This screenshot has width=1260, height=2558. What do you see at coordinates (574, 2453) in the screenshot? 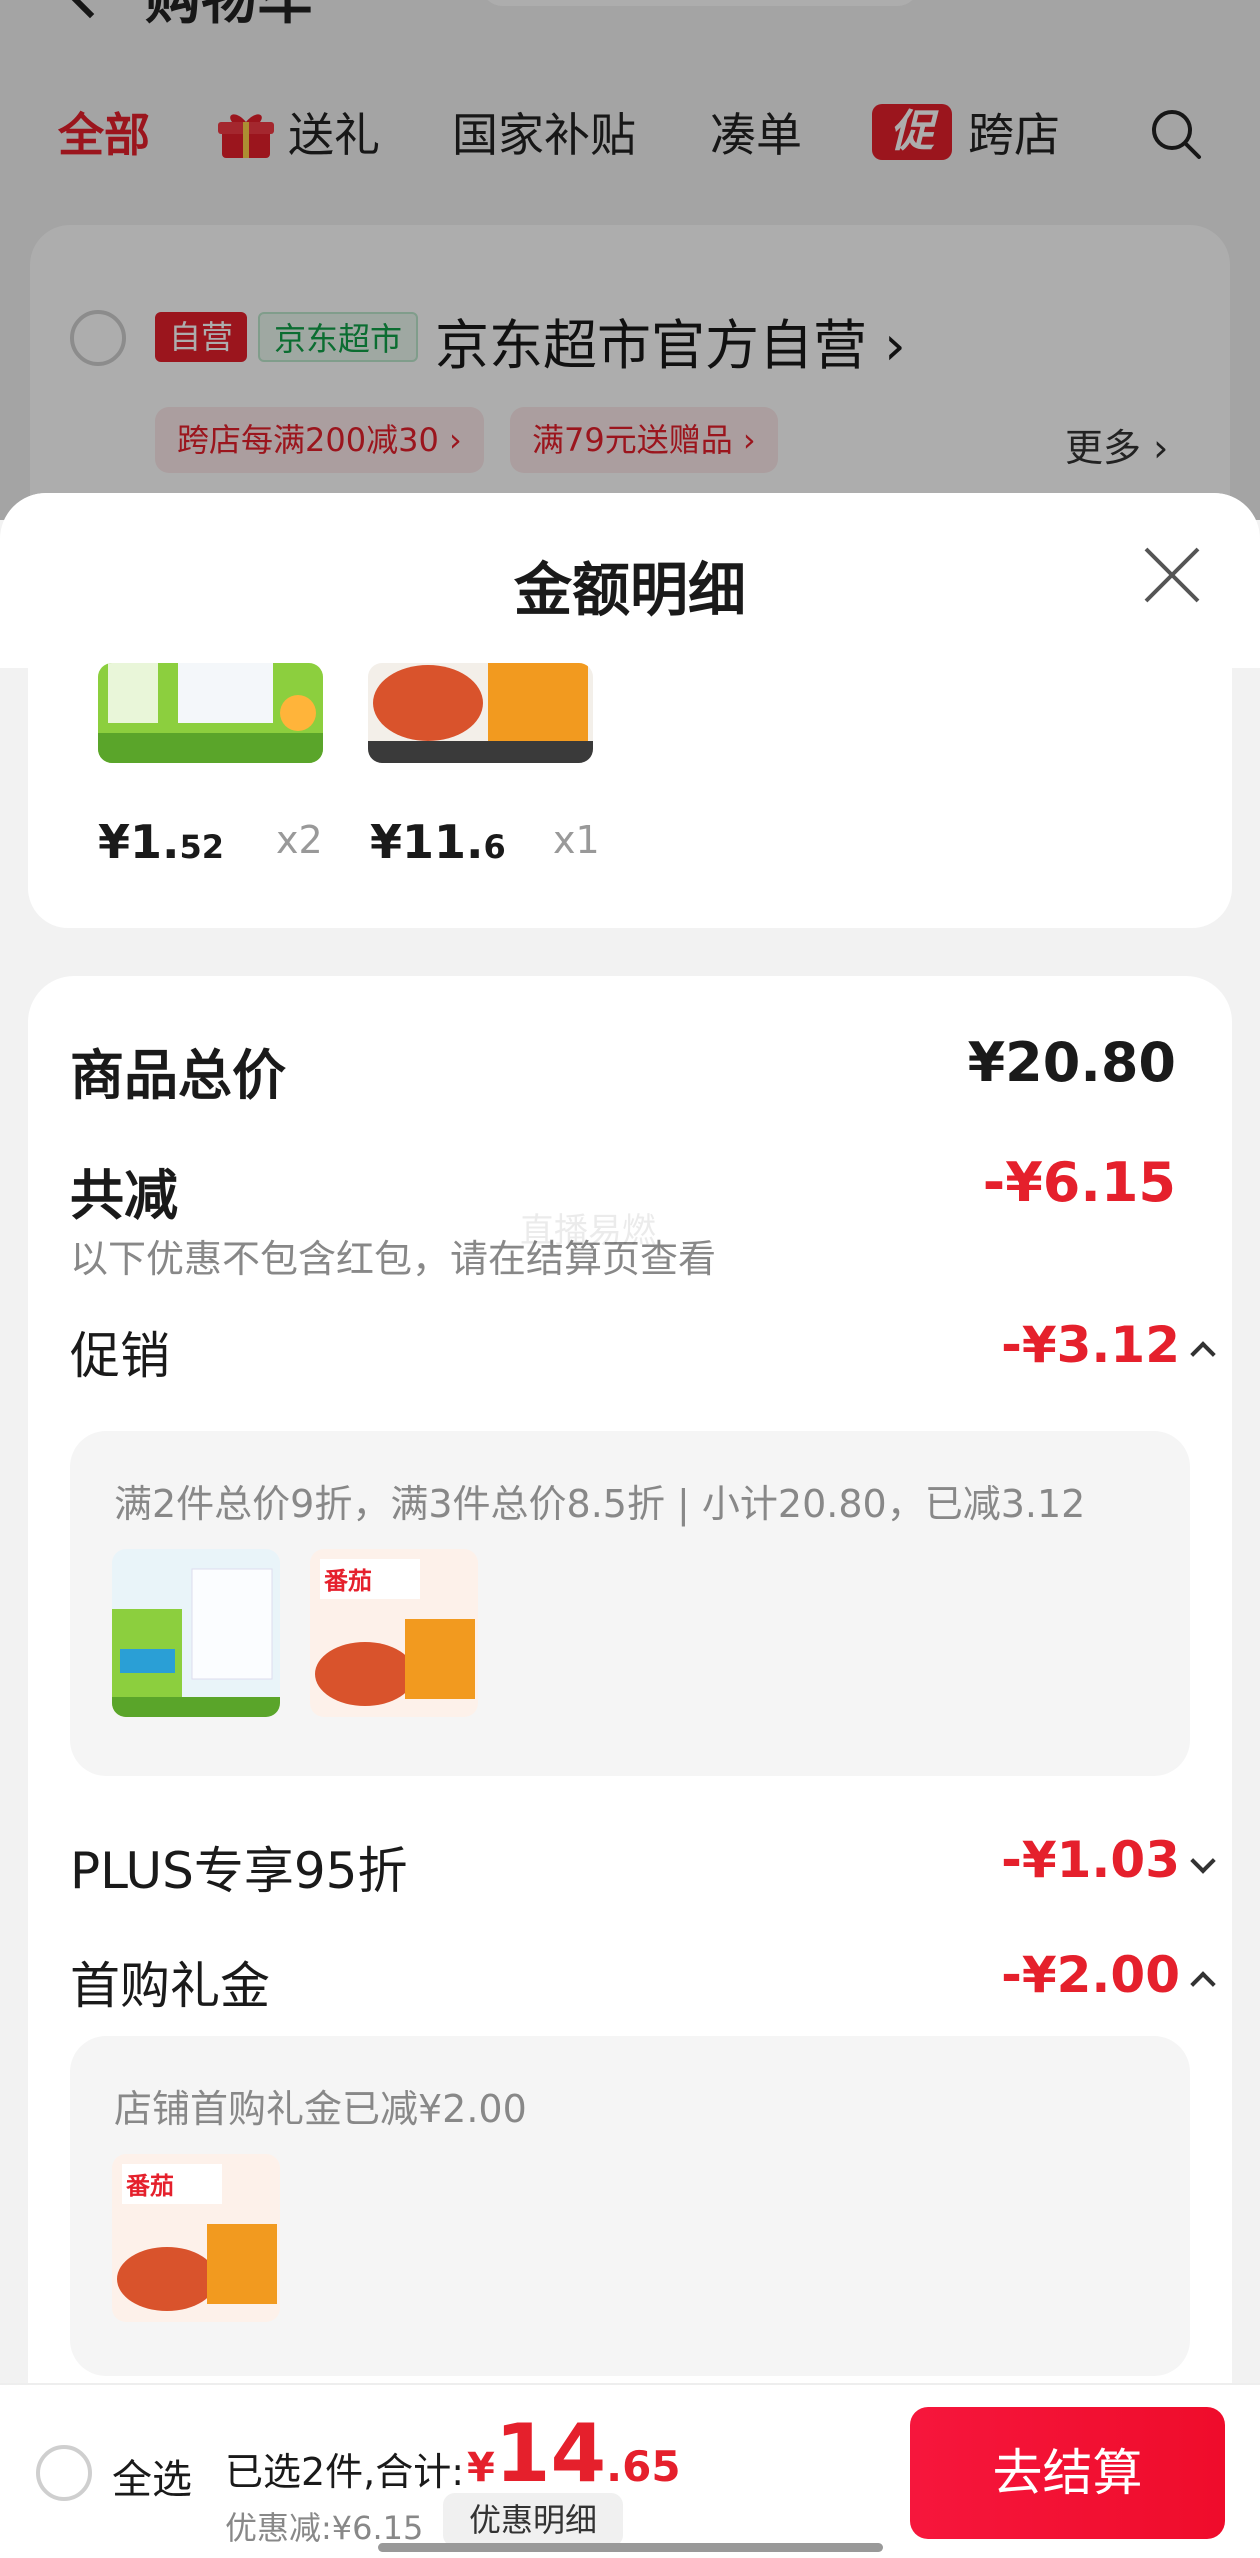
I see `total-amount: ¥14.65` at bounding box center [574, 2453].